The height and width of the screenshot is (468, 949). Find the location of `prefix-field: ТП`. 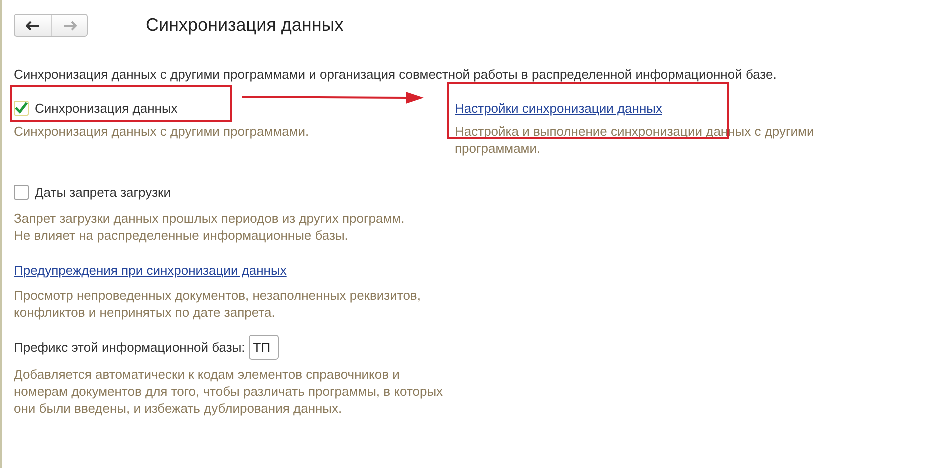

prefix-field: ТП is located at coordinates (264, 347).